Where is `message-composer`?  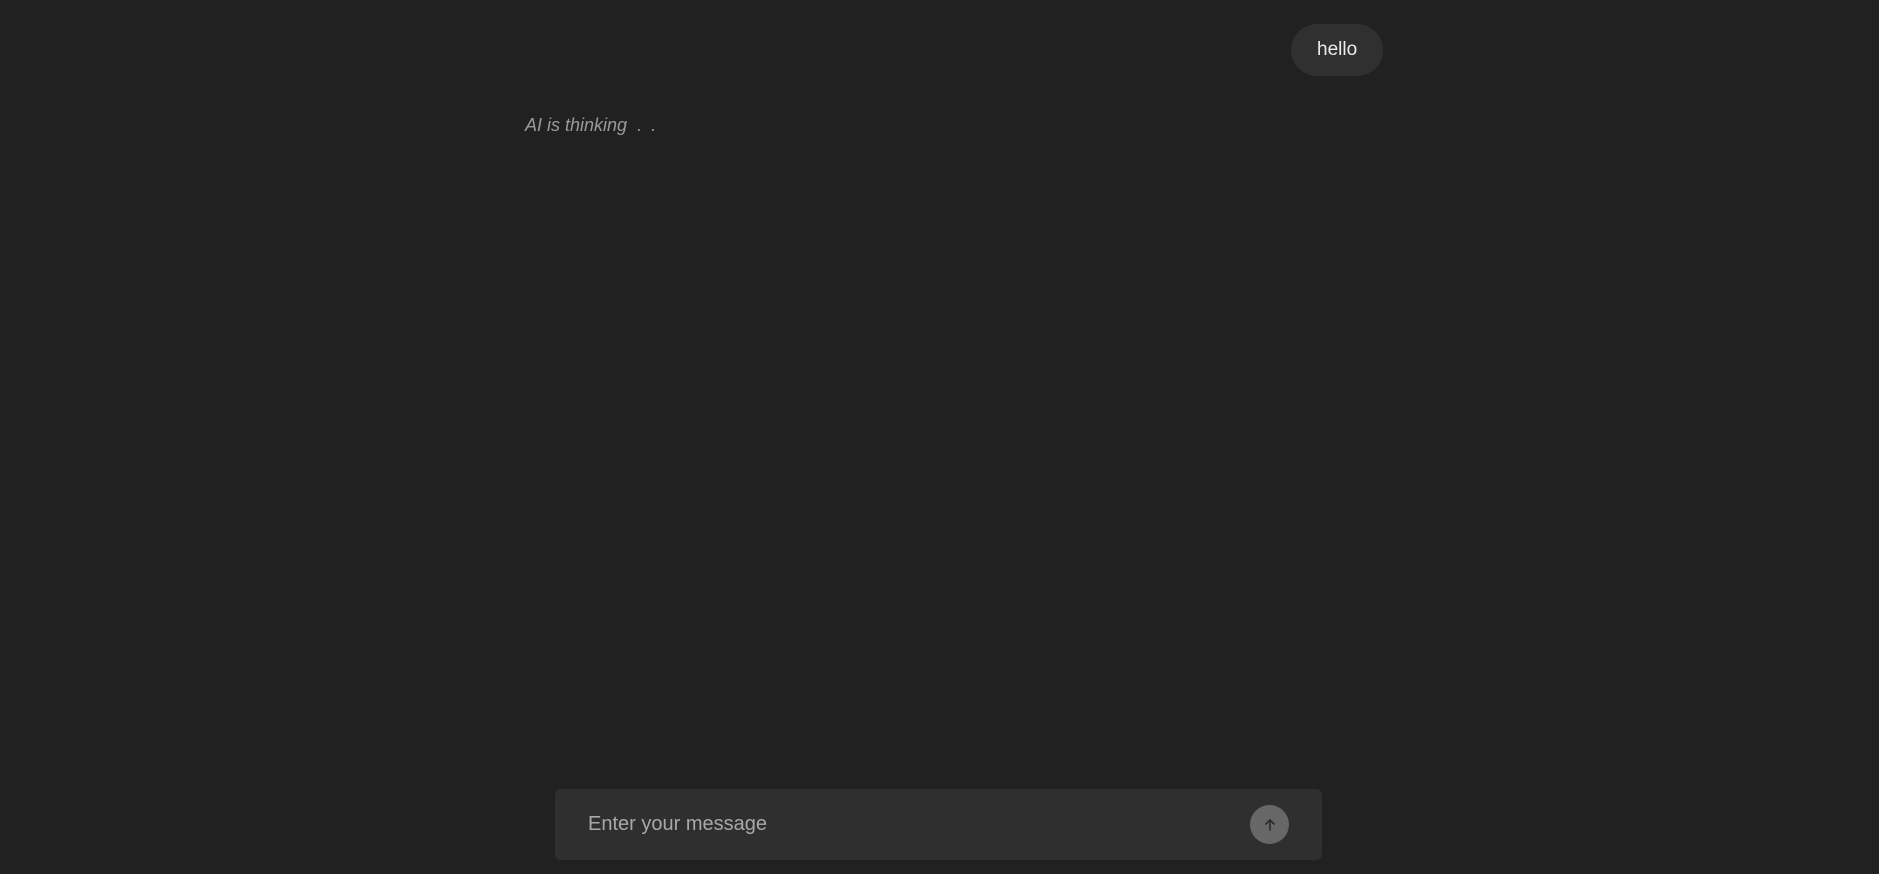
message-composer is located at coordinates (938, 824).